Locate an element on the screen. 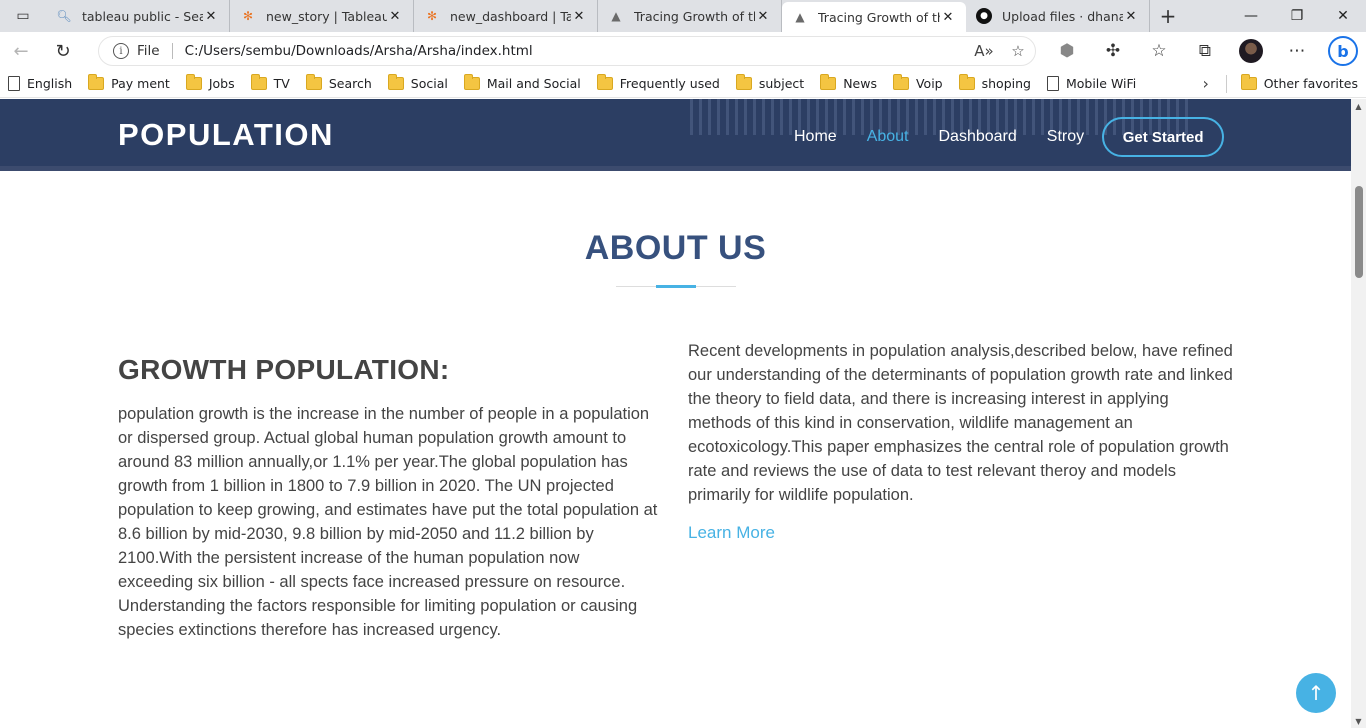 The width and height of the screenshot is (1366, 728). nav-dashboard: Dashboard is located at coordinates (978, 137).